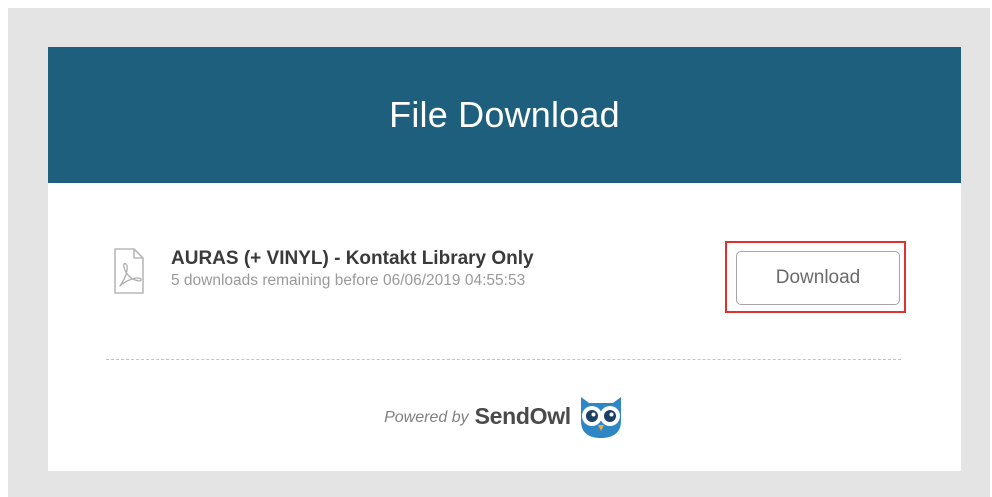 Image resolution: width=992 pixels, height=497 pixels. I want to click on brand-name: SendOwl, so click(523, 415).